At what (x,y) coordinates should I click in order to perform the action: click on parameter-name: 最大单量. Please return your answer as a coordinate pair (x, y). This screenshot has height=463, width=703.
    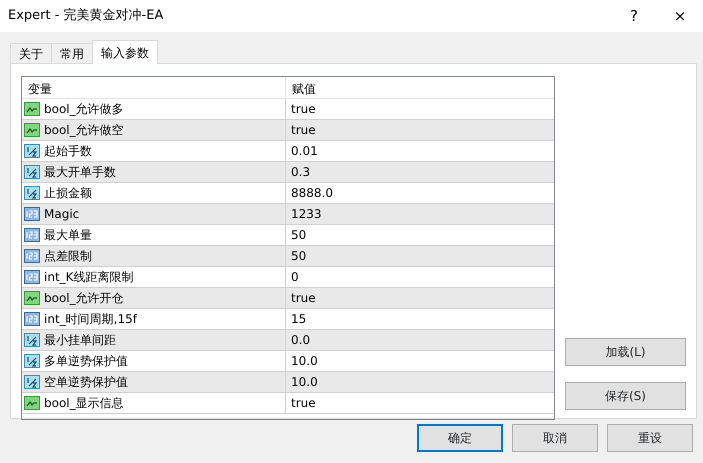
    Looking at the image, I should click on (68, 235).